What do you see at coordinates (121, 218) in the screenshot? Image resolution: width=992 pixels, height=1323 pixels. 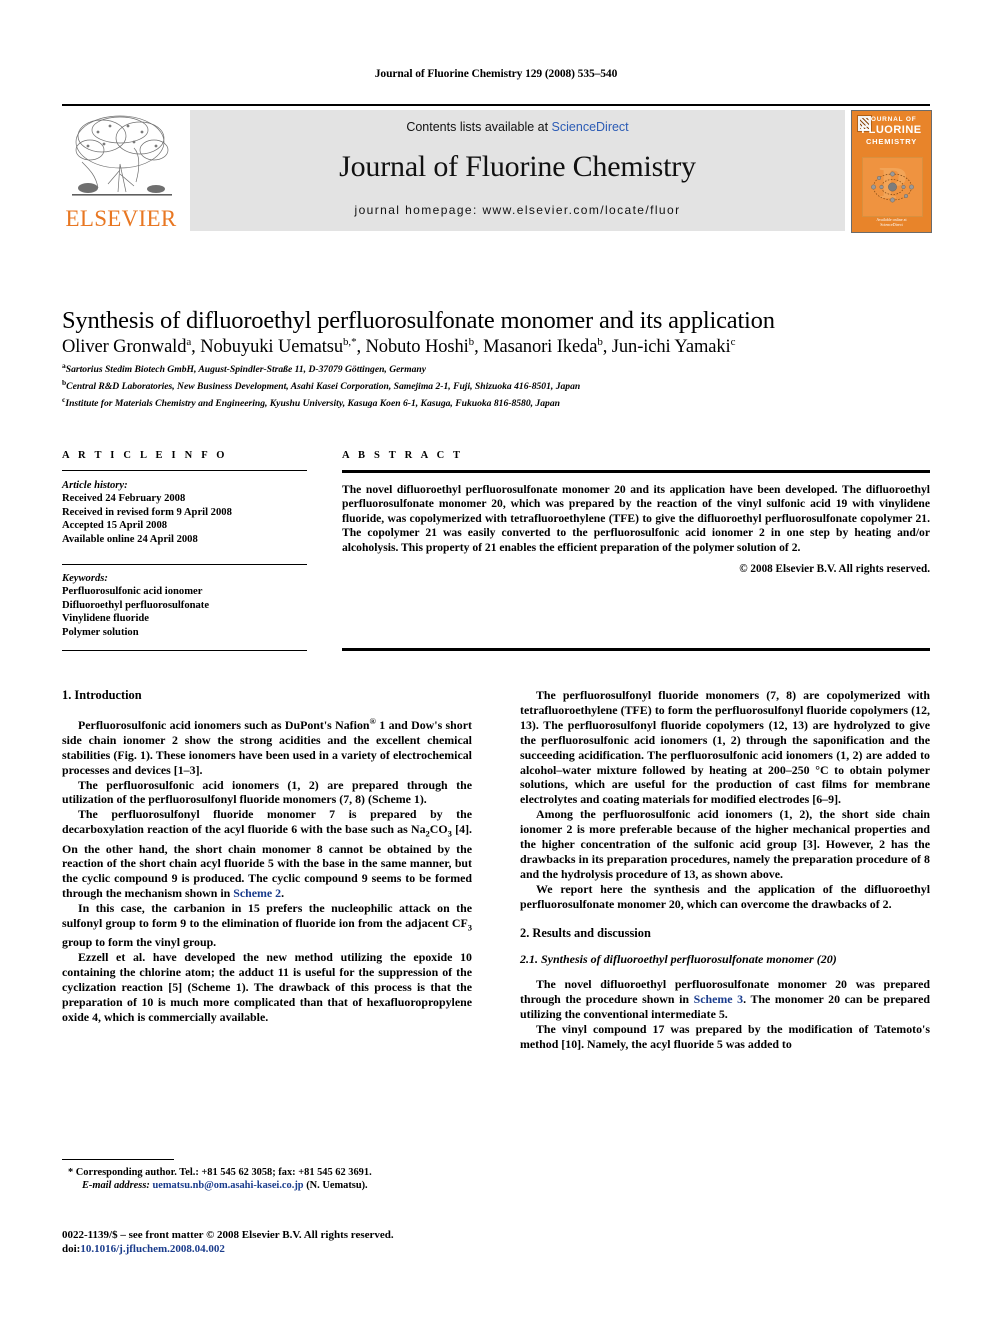 I see `elsevier-wordmark: ELSEVIER` at bounding box center [121, 218].